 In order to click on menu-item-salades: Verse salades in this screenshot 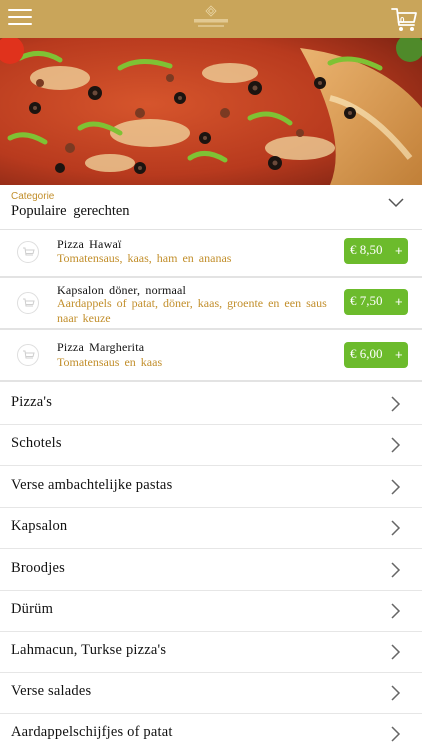, I will do `click(211, 693)`.